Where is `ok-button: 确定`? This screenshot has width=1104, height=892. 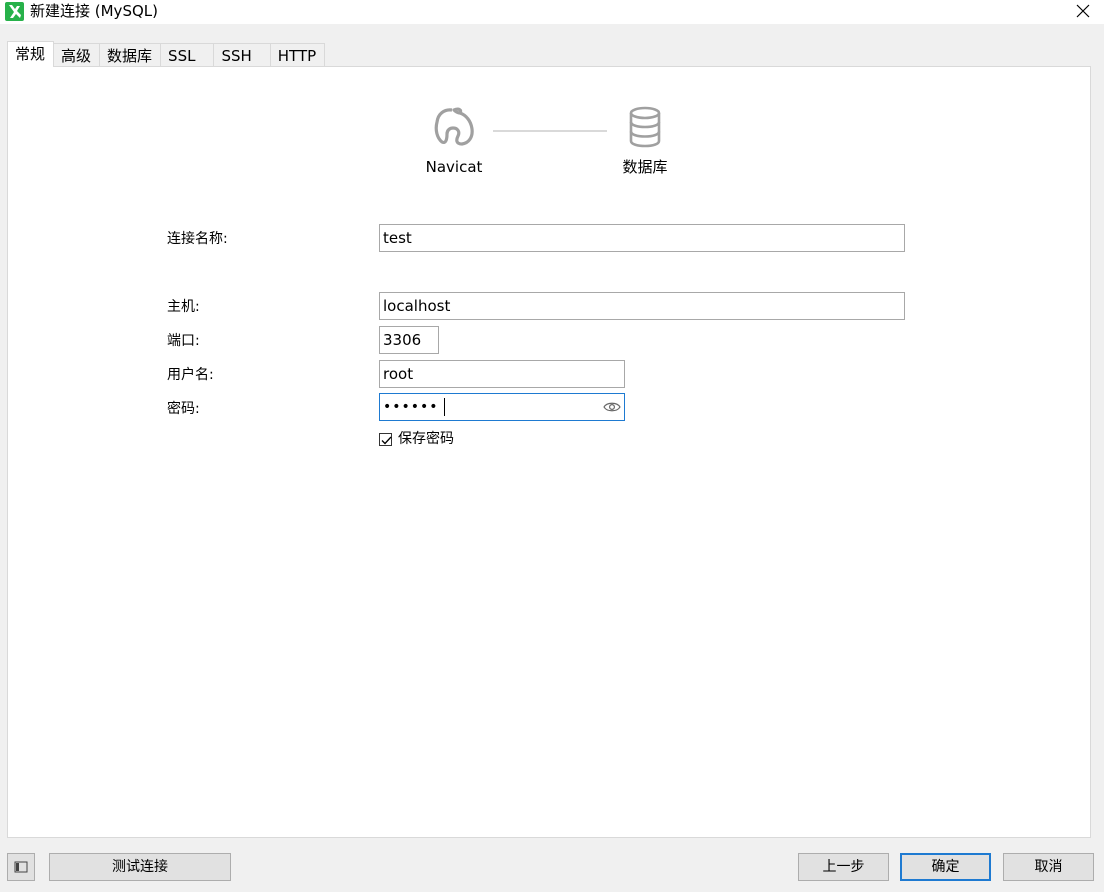
ok-button: 确定 is located at coordinates (945, 867).